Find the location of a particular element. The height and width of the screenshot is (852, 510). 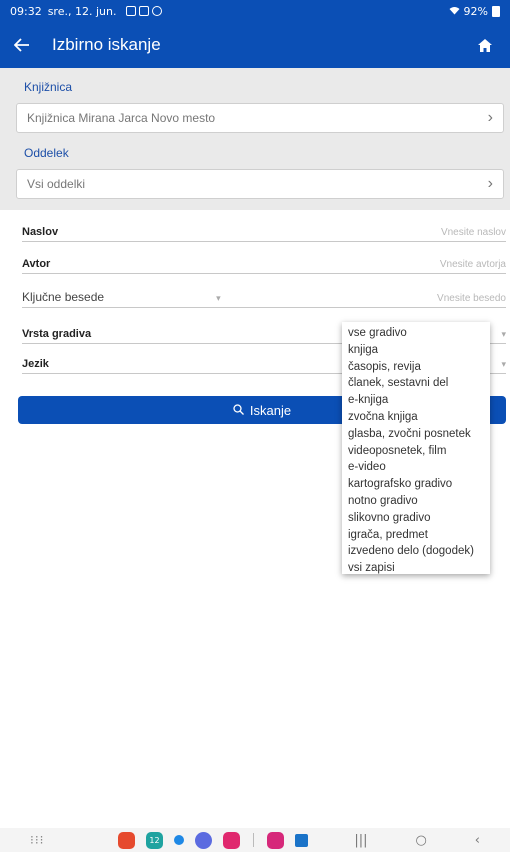

status-right: 92% is located at coordinates (474, 11).